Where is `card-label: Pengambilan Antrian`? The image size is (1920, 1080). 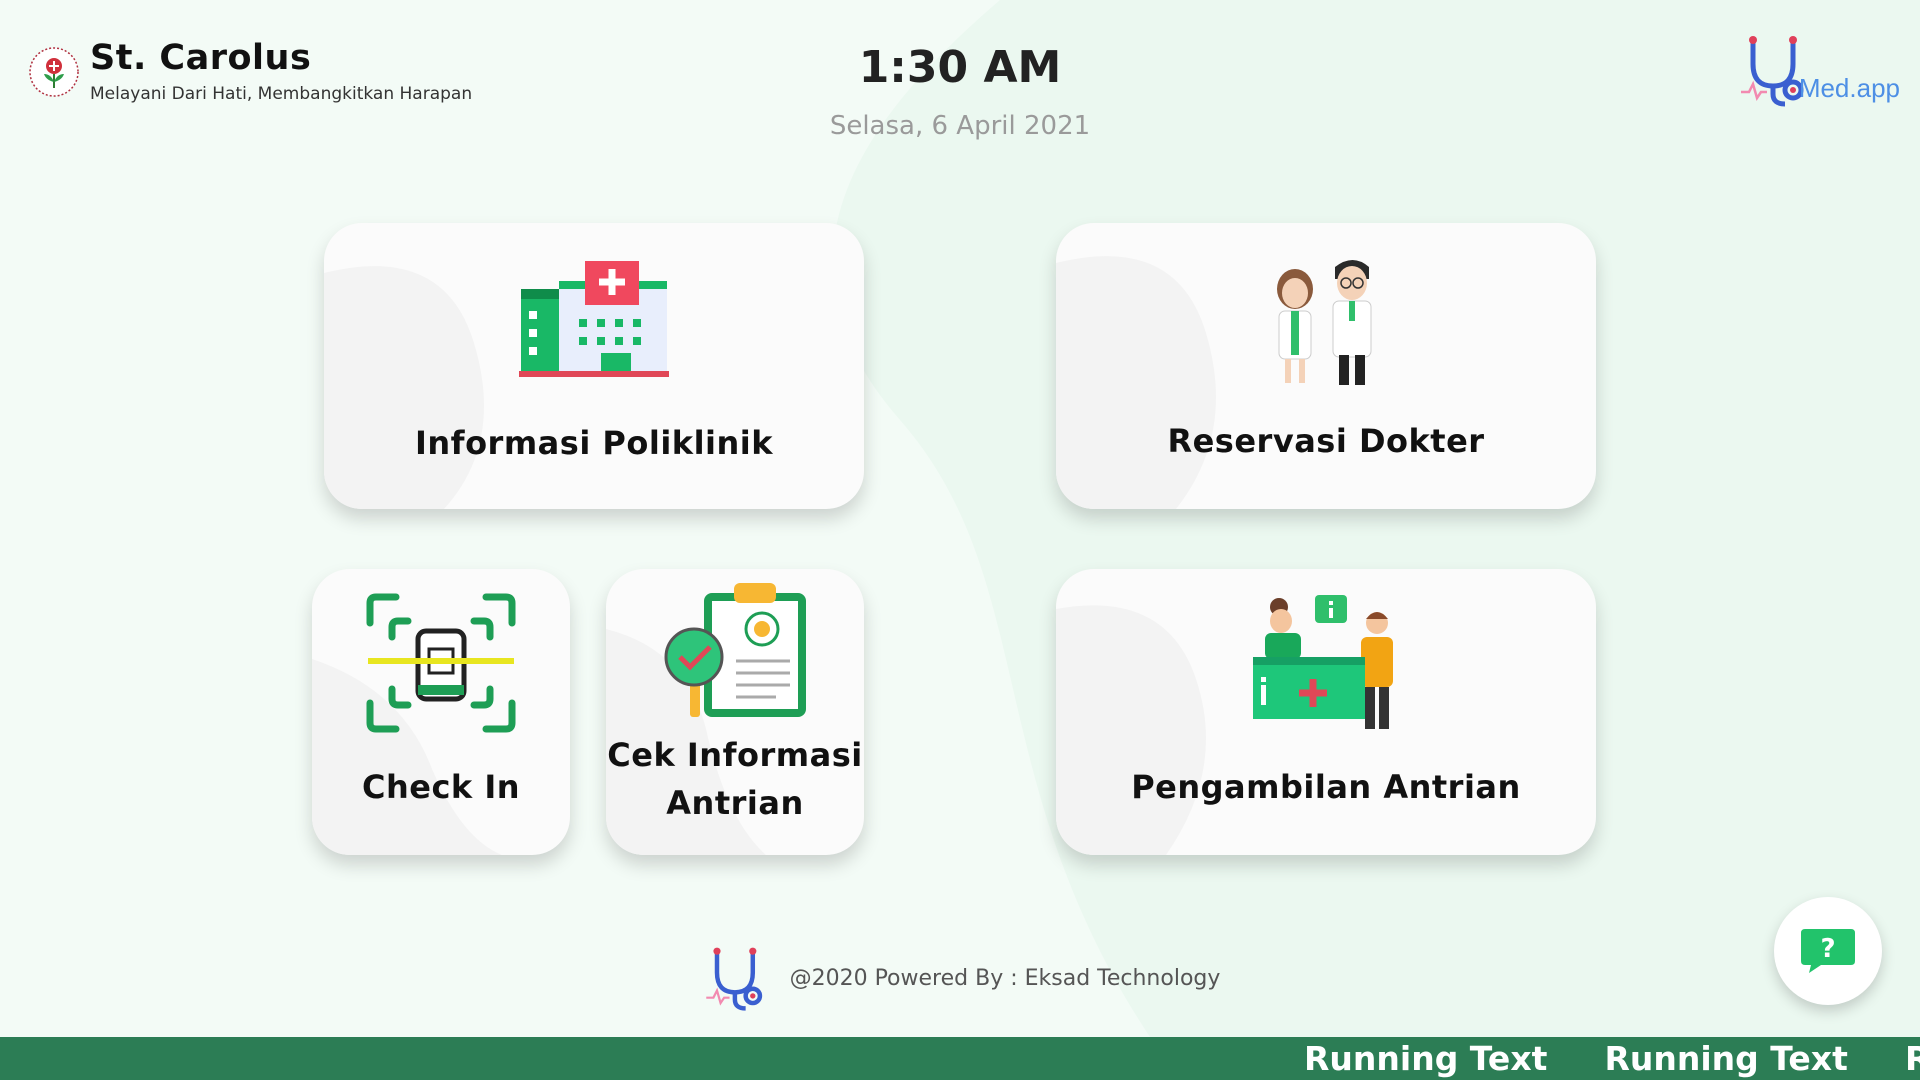 card-label: Pengambilan Antrian is located at coordinates (1326, 787).